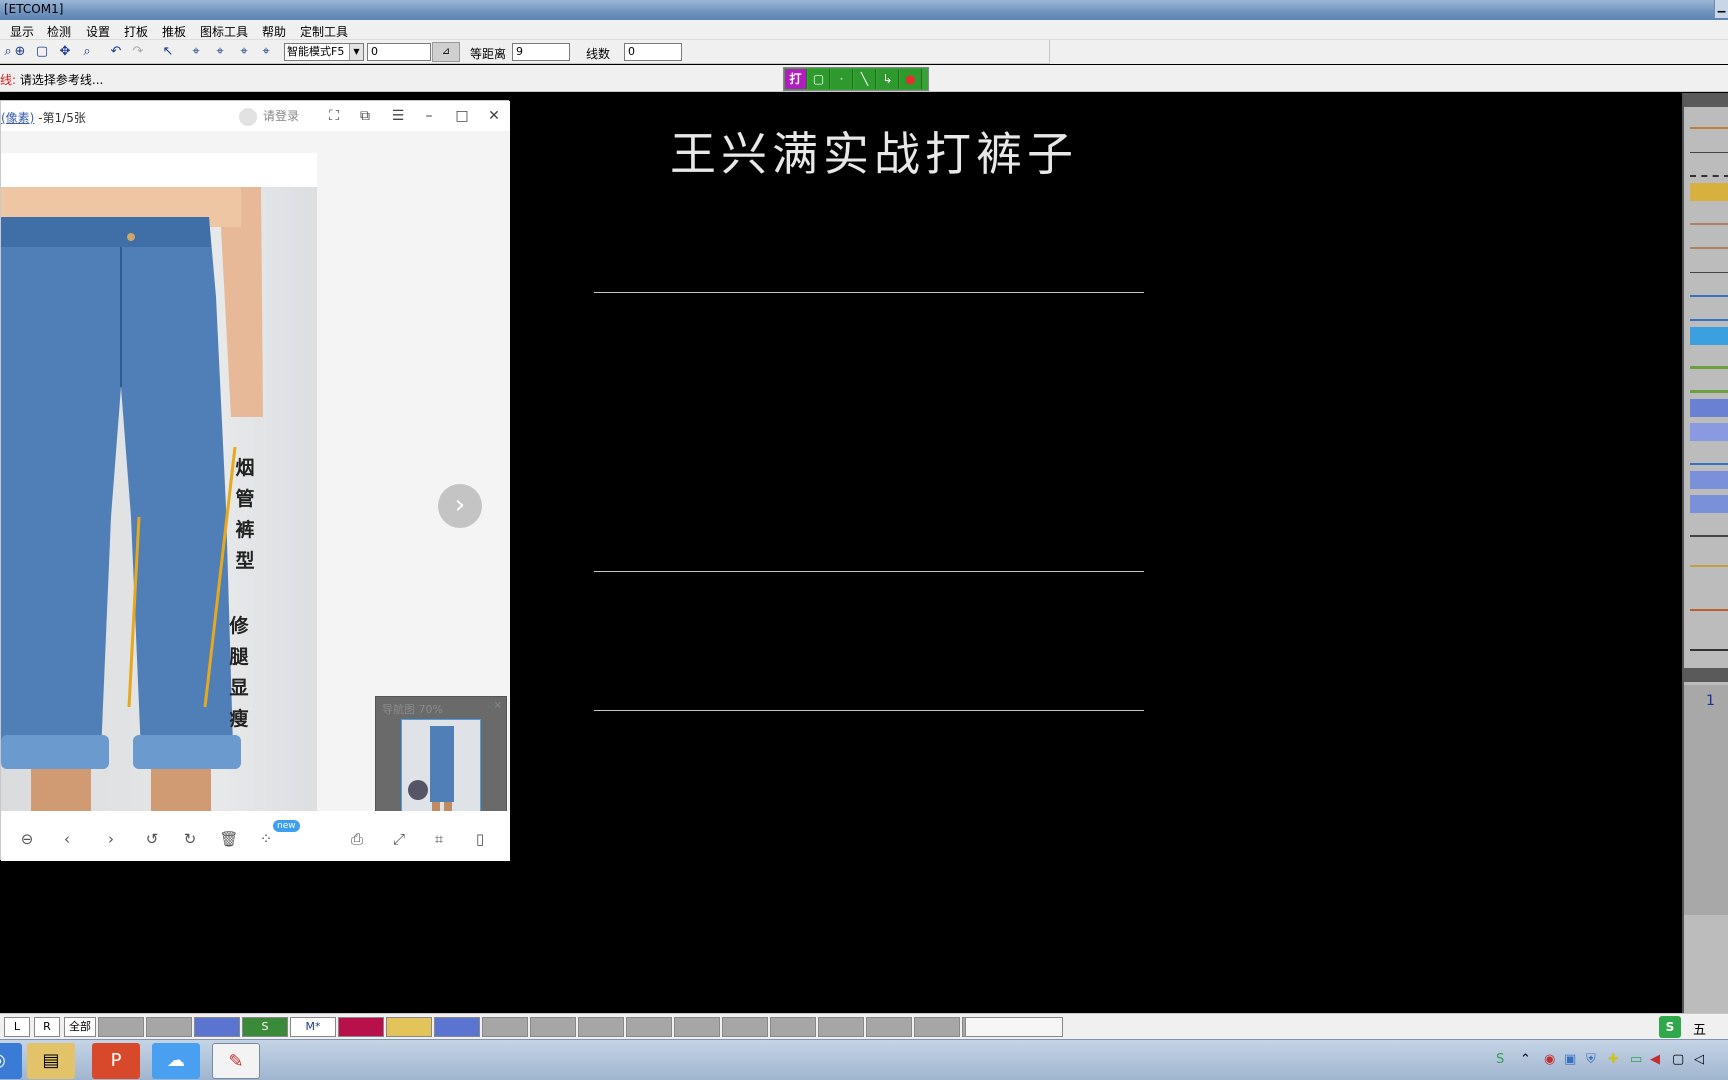  Describe the element at coordinates (462, 116) in the screenshot. I see `maximize-icon: □` at that location.